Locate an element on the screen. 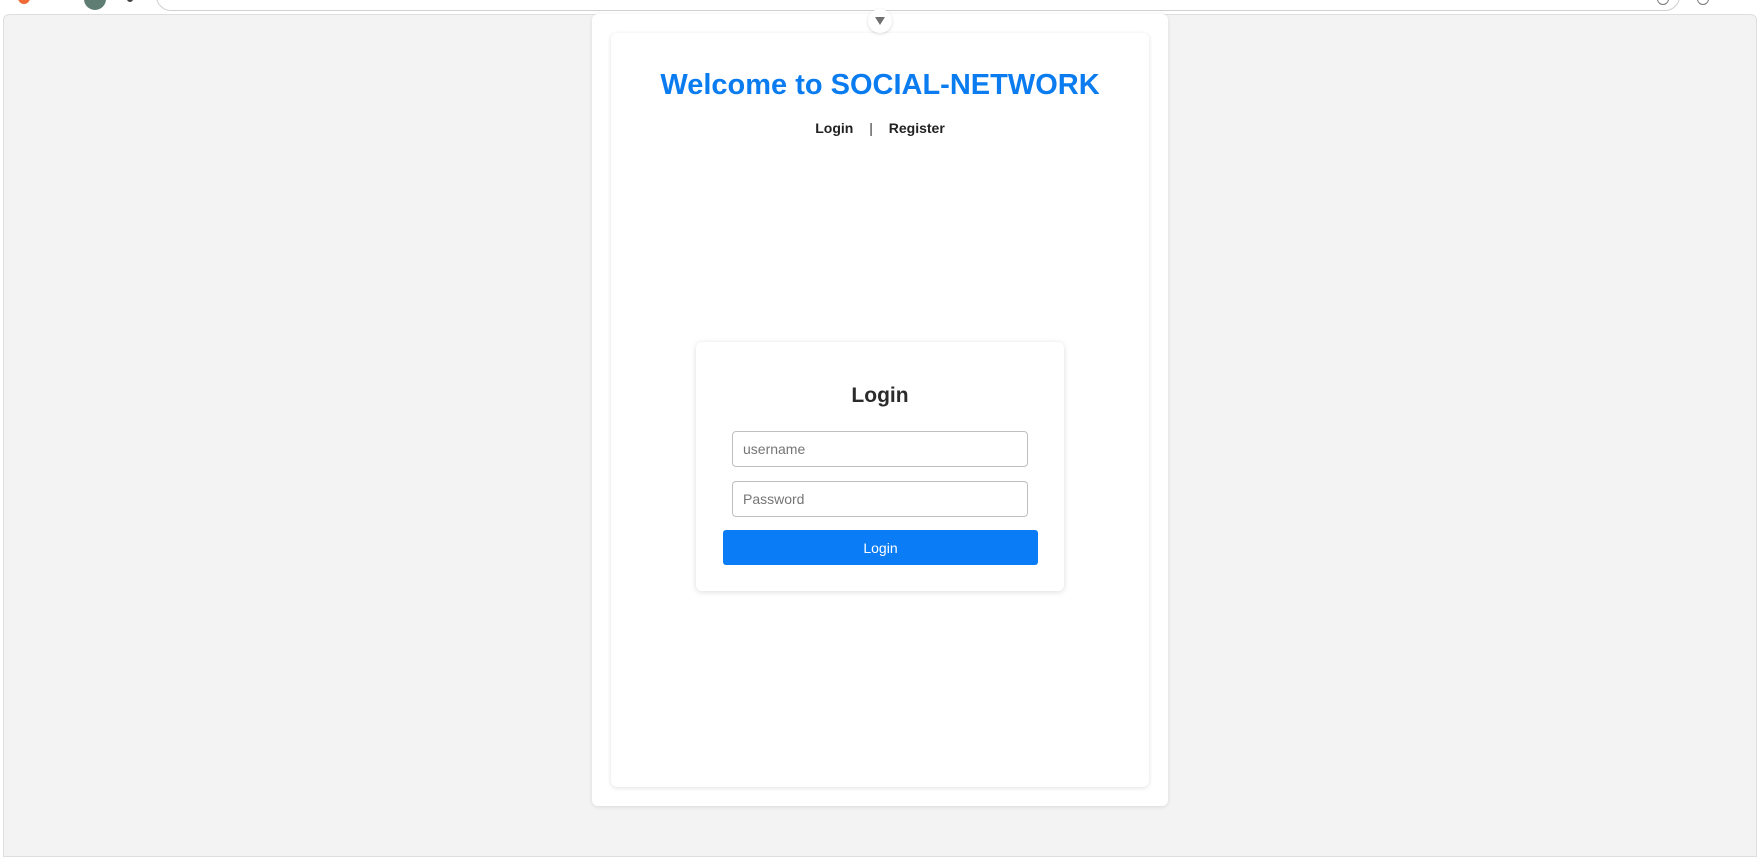 The image size is (1760, 857). browser-logo-icon is located at coordinates (24, 2).